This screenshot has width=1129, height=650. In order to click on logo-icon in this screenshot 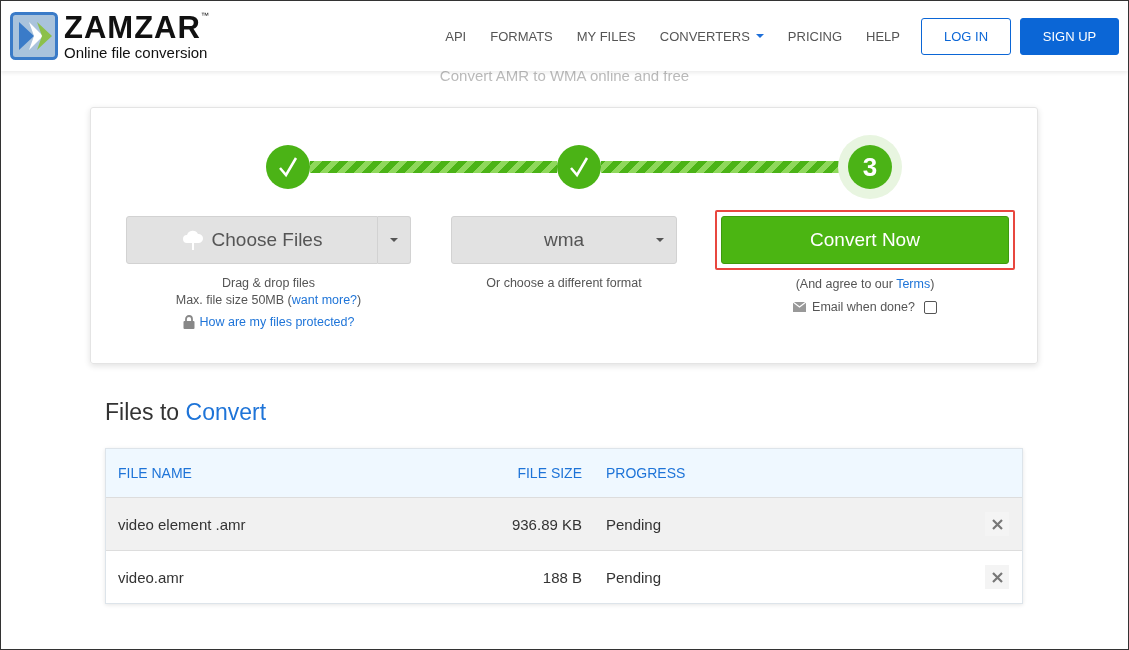, I will do `click(34, 36)`.